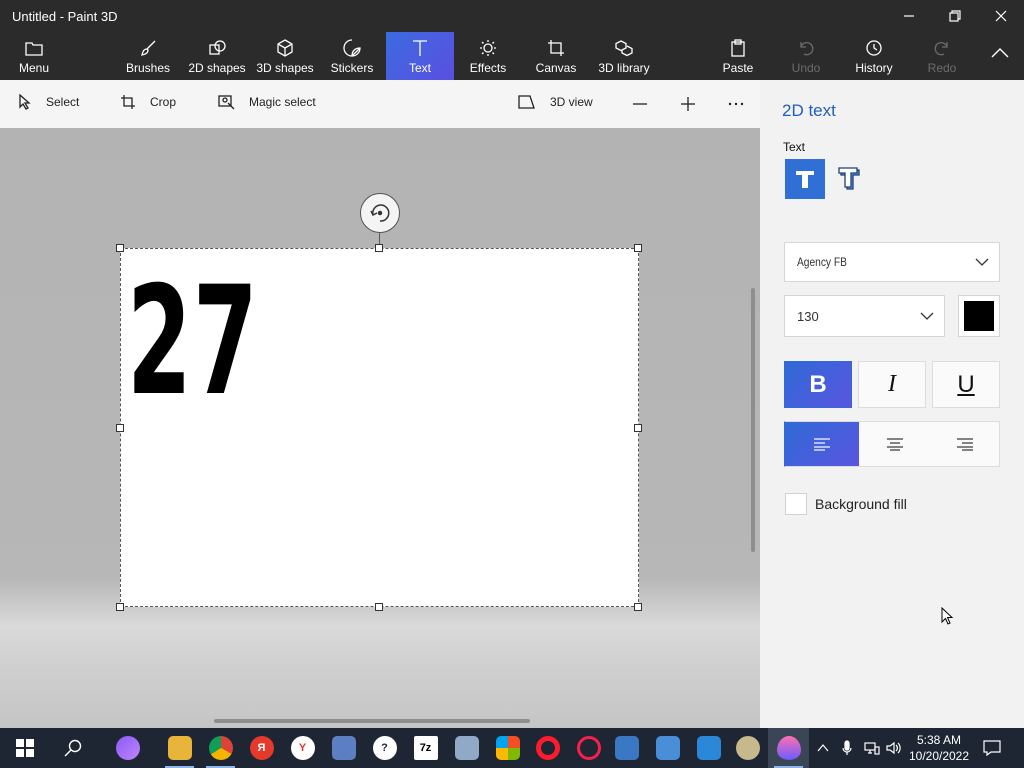 This screenshot has height=768, width=1024. I want to click on 3d-view-toggle: 3D view, so click(555, 102).